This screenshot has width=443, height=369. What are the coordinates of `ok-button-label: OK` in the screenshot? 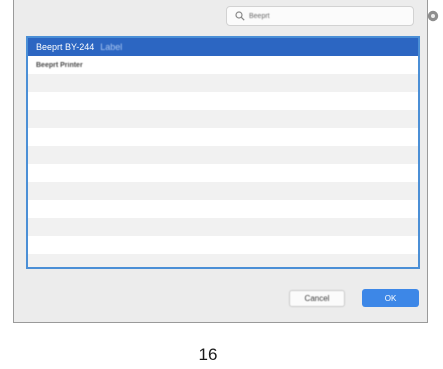 It's located at (390, 298).